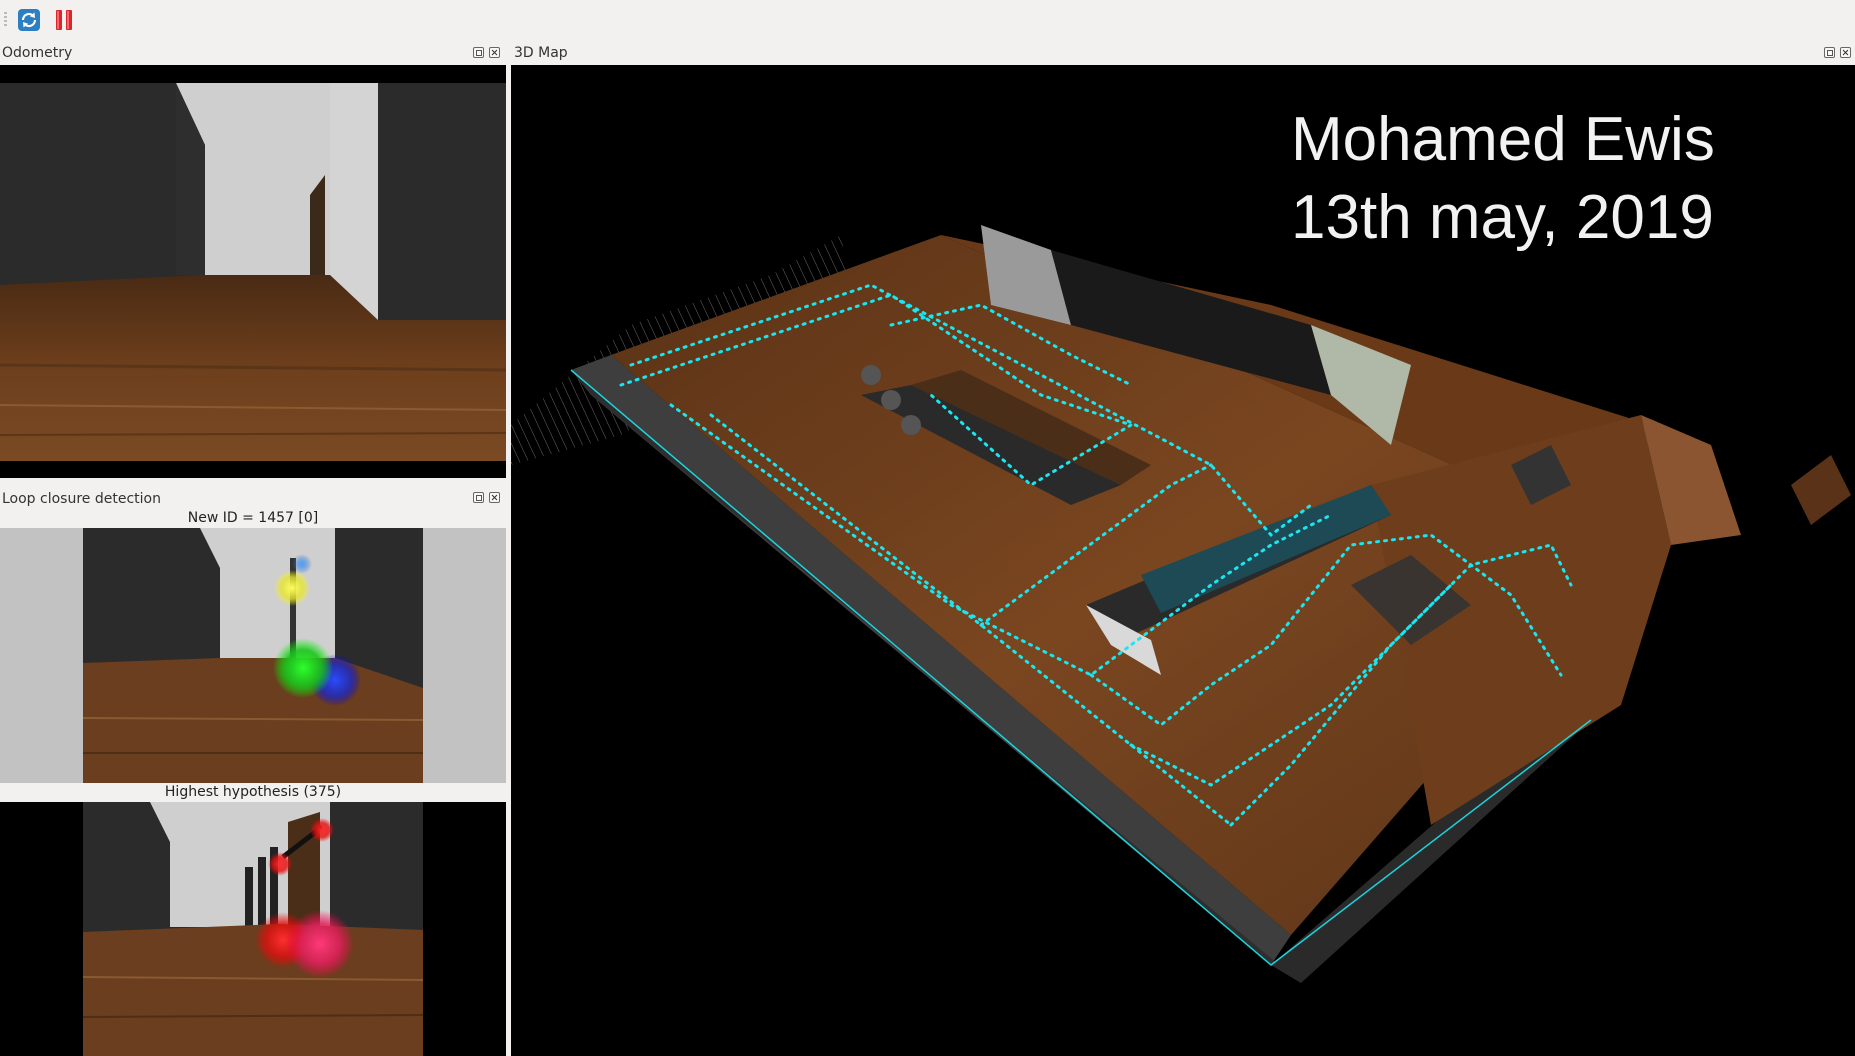  I want to click on odometry-dock-title: Odometry, so click(37, 53).